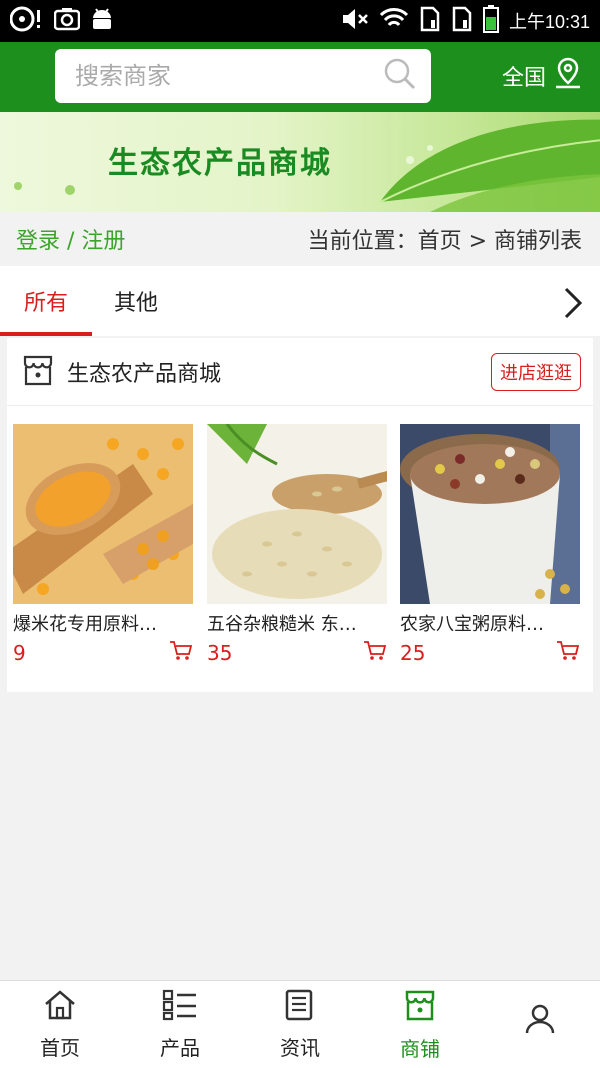 The image size is (600, 1068). Describe the element at coordinates (536, 371) in the screenshot. I see `enter-store-button: 进店逛逛` at that location.